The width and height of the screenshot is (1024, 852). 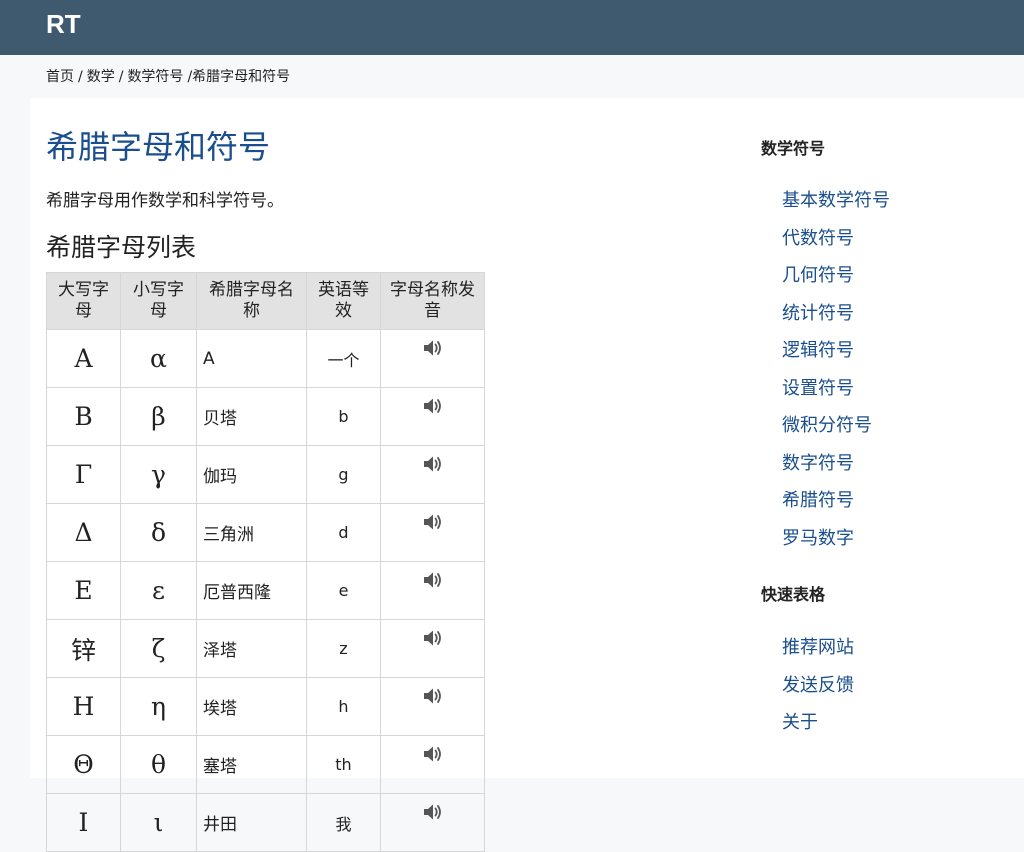 I want to click on table-row: Αα A 一个, so click(x=265, y=358).